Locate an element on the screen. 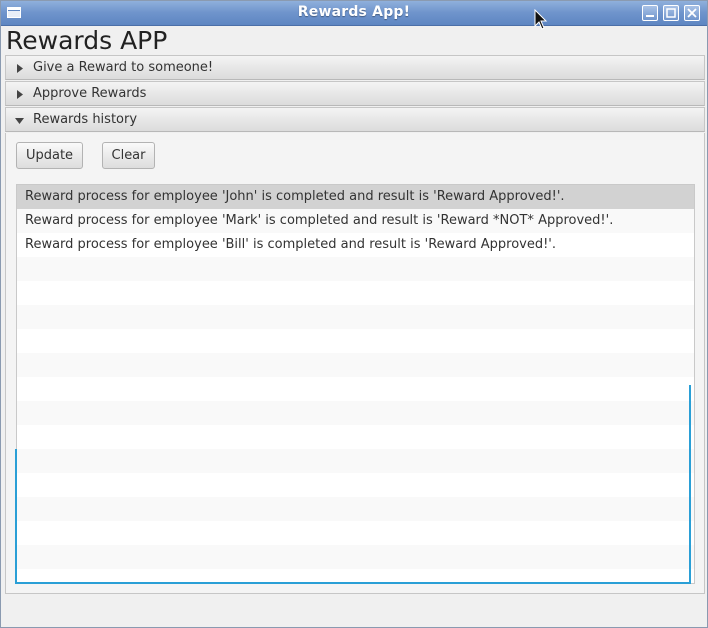  accordion-header-approve-rewards: Approve Rewards is located at coordinates (355, 93).